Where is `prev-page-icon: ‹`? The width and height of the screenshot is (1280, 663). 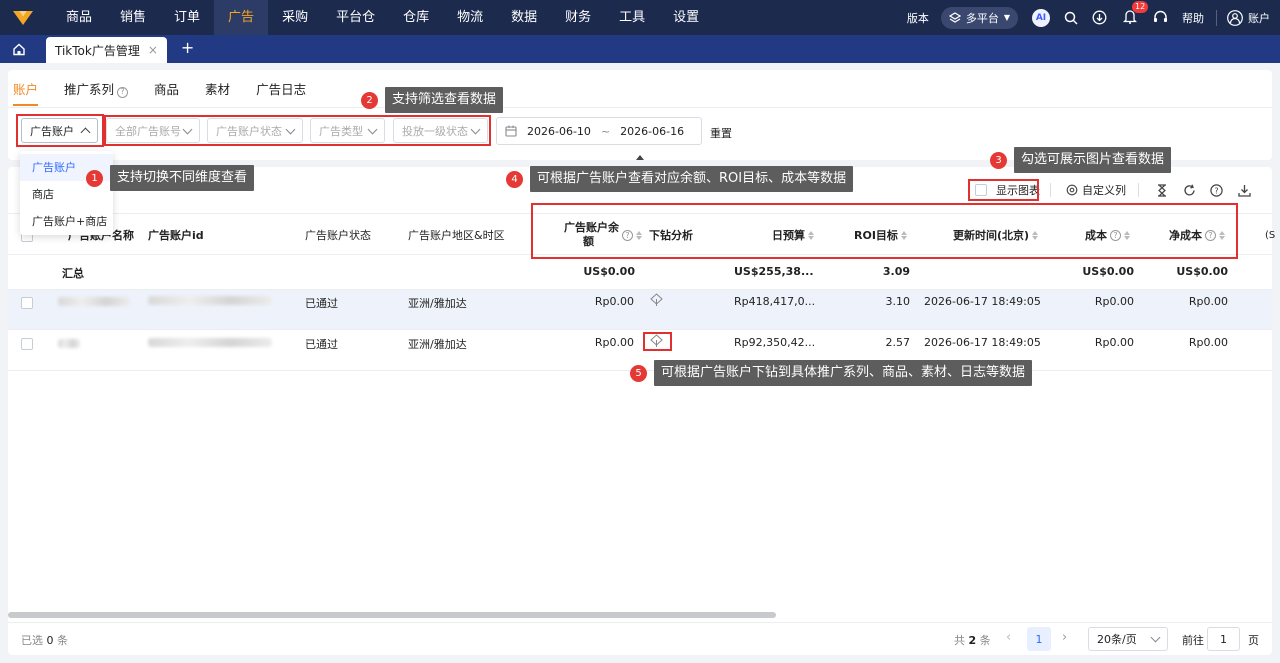 prev-page-icon: ‹ is located at coordinates (1008, 637).